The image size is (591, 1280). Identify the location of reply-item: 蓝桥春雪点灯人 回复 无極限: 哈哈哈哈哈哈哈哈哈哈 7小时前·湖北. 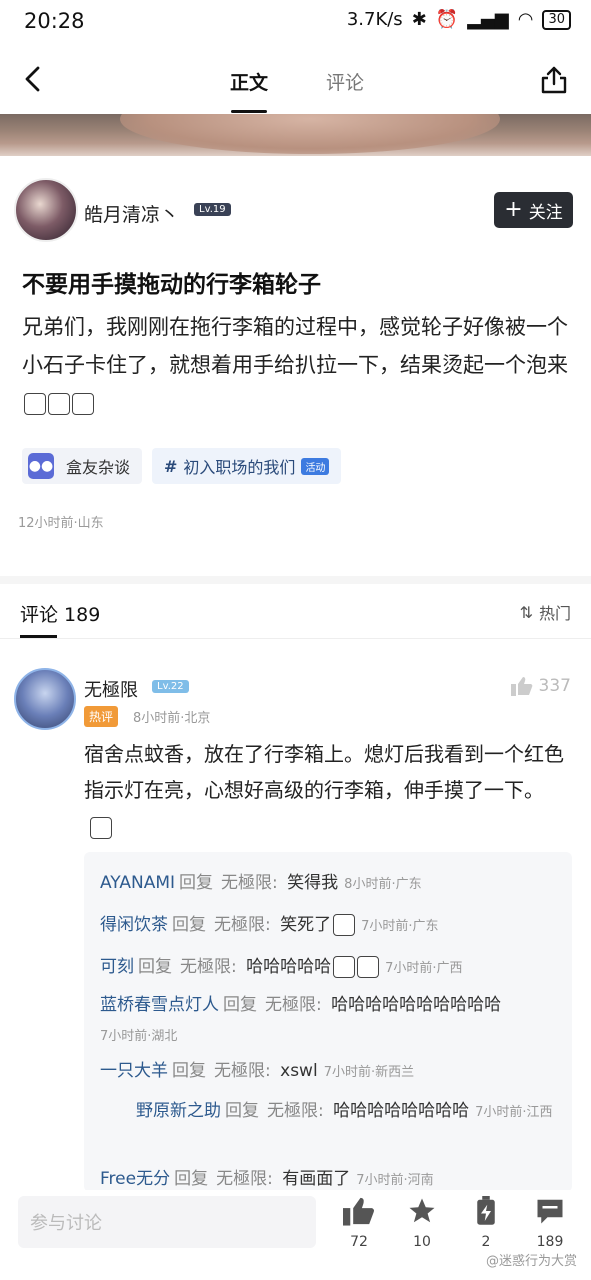
(331, 1021).